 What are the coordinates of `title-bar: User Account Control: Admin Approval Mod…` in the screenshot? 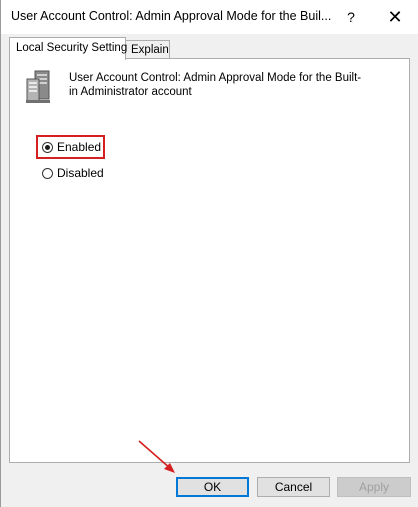 It's located at (209, 17).